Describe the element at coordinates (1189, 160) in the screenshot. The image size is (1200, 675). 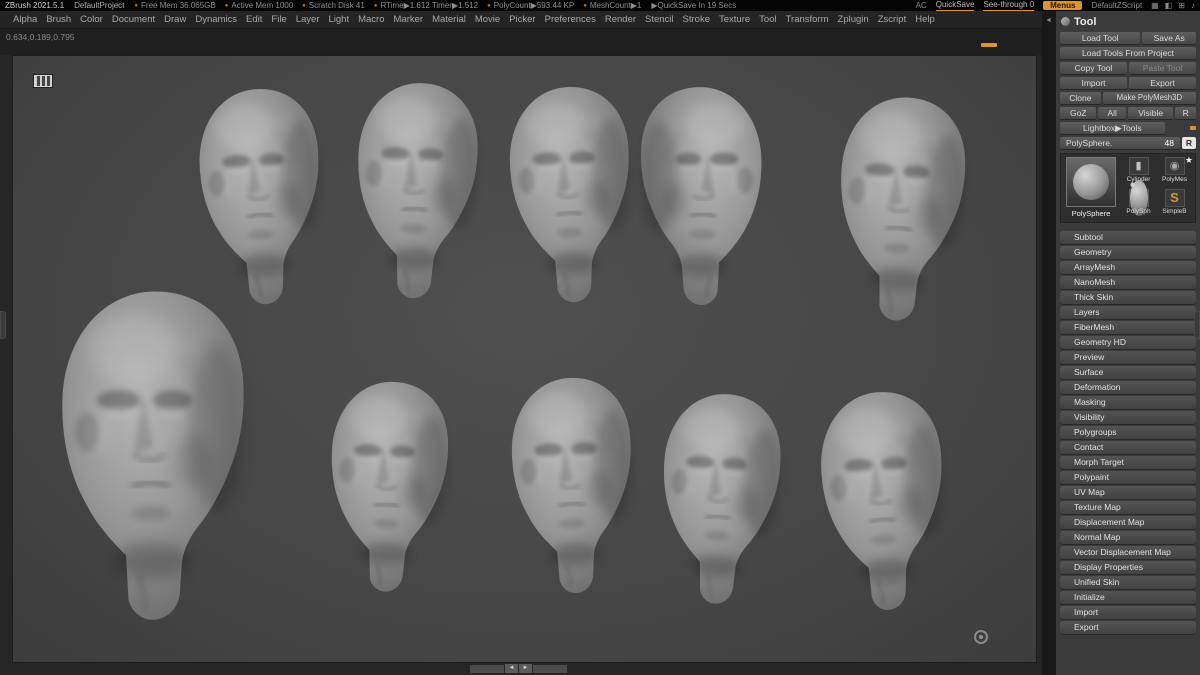
I see `favorite-star-icon: ★` at that location.